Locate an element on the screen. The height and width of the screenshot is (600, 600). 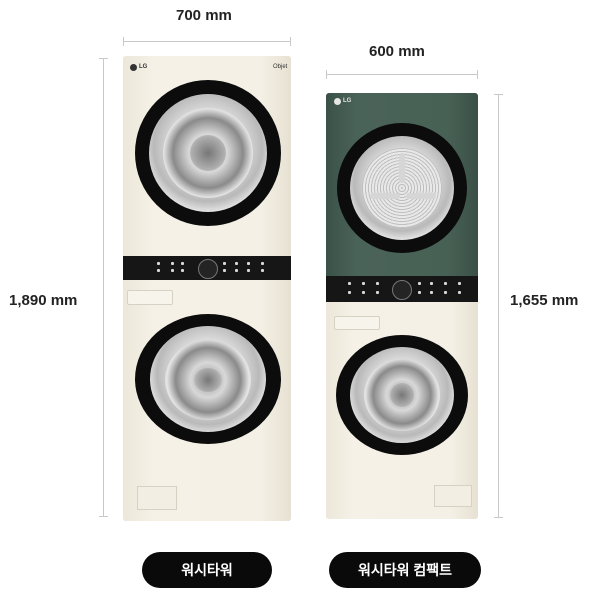
right-height-tick-bottom is located at coordinates (498, 517).